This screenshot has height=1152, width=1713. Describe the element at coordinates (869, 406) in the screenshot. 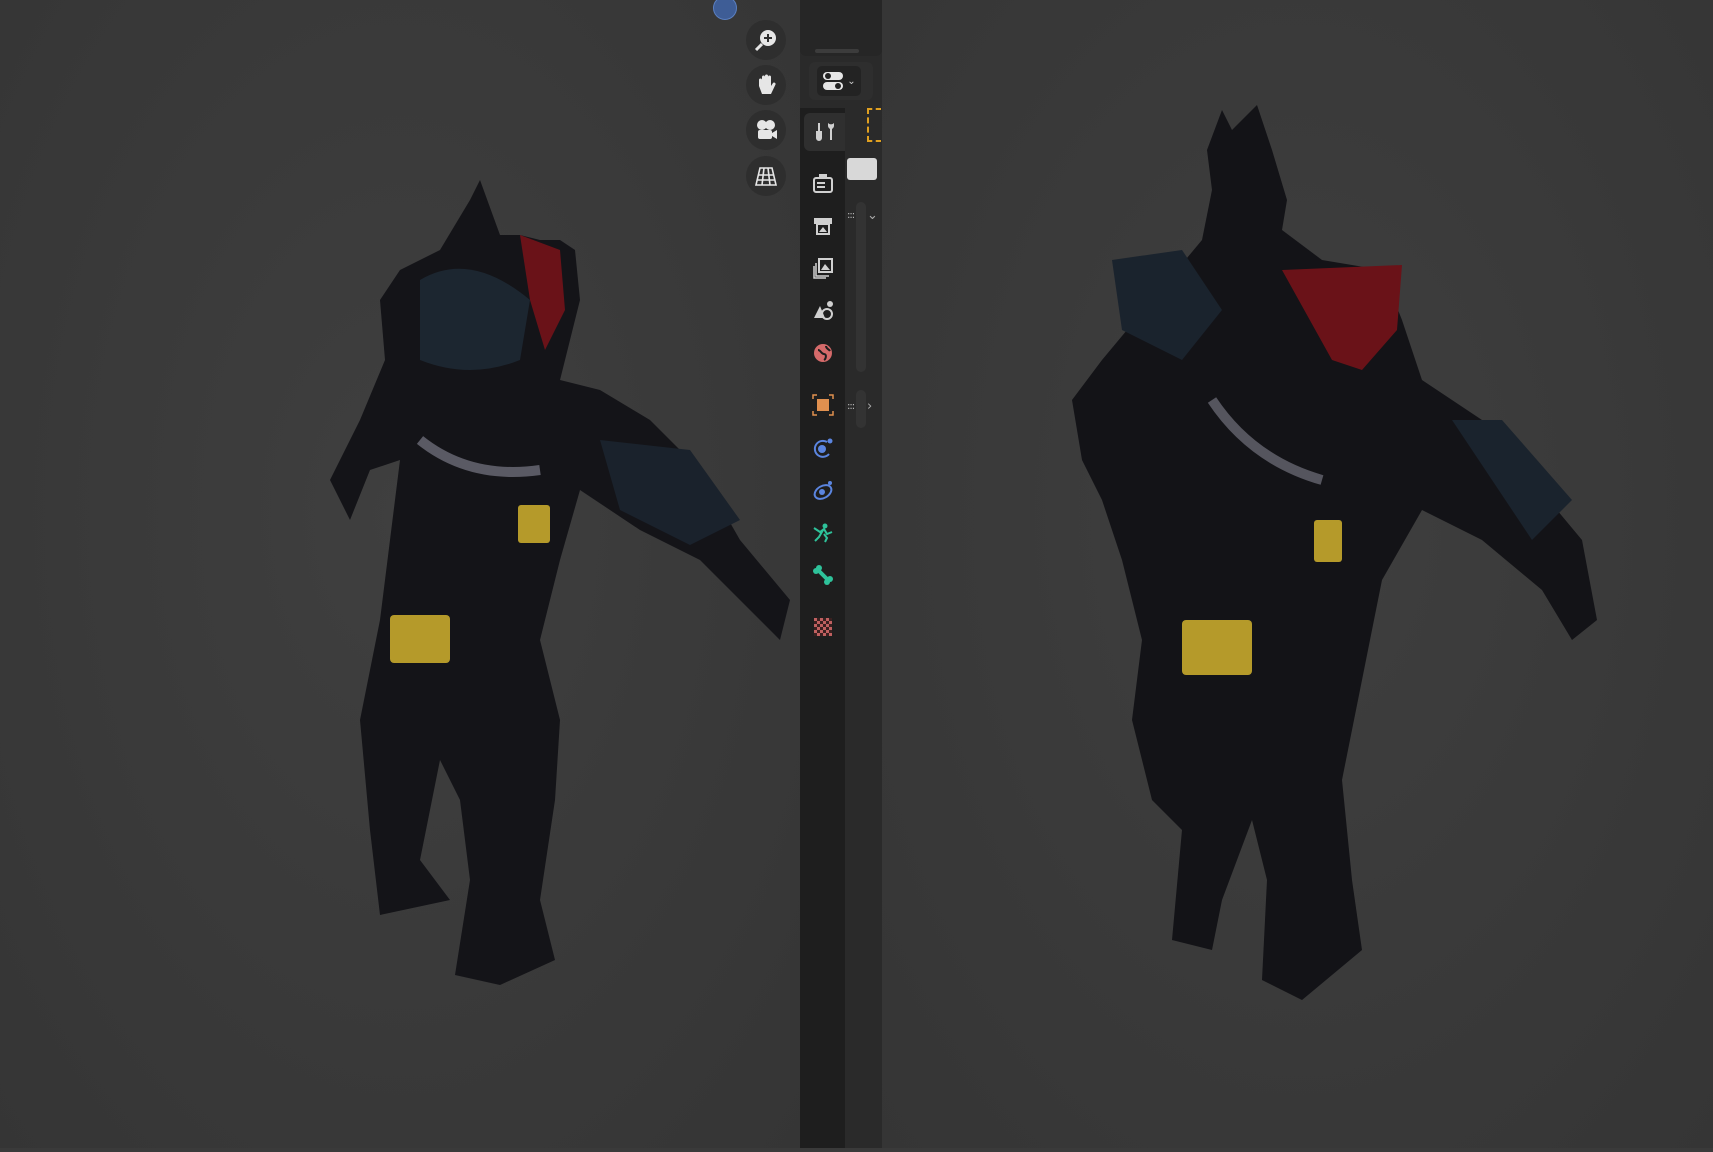

I see `chevron-right-icon: ›` at that location.